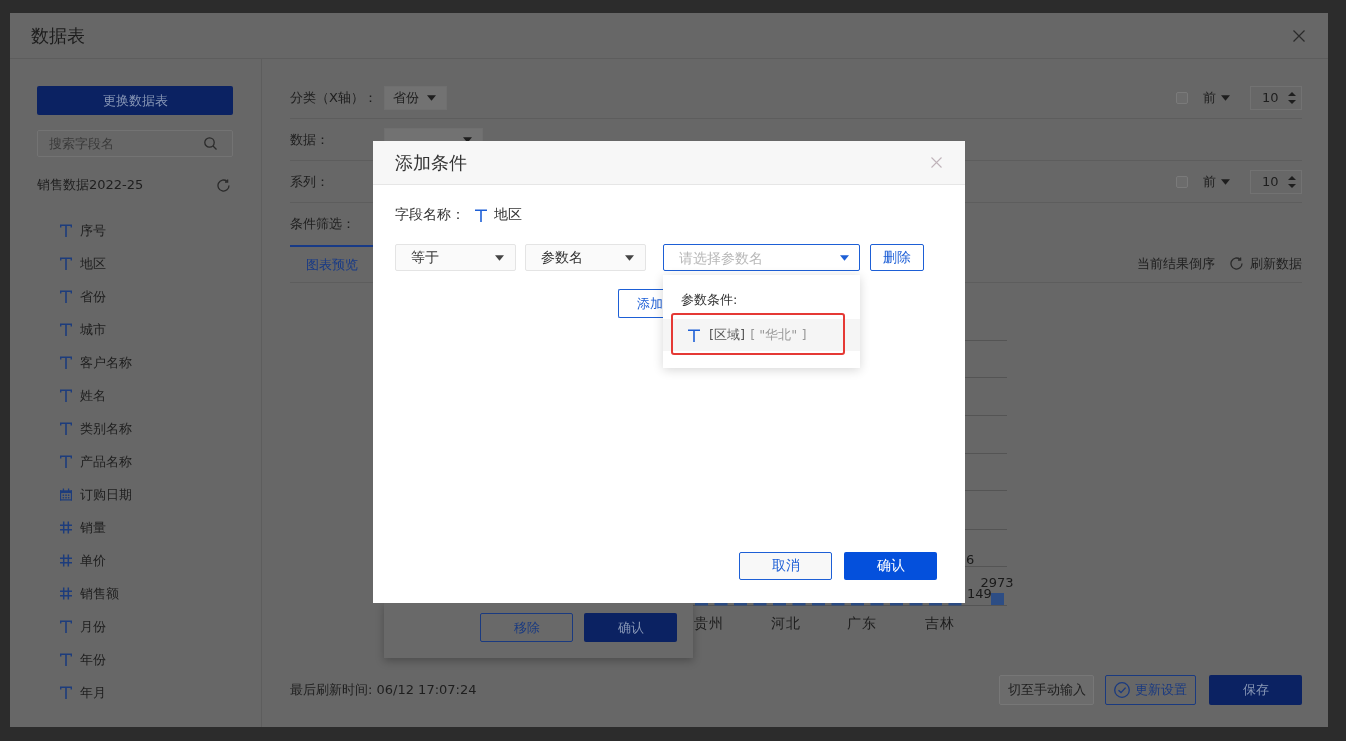  I want to click on value-type-select: 参数名, so click(585, 257).